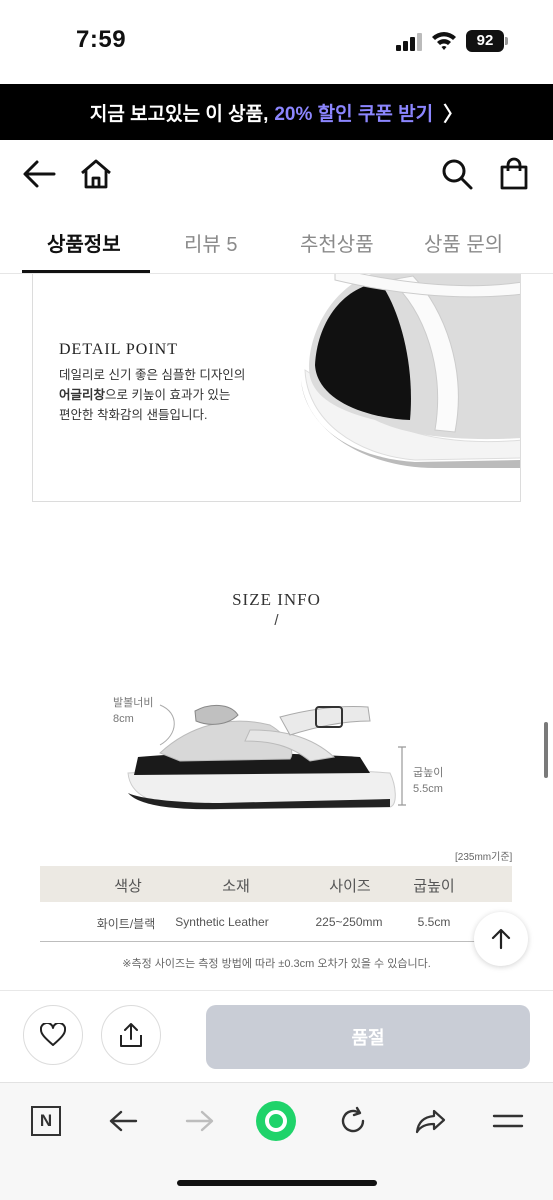 The height and width of the screenshot is (1200, 553). What do you see at coordinates (276, 175) in the screenshot?
I see `app-header` at bounding box center [276, 175].